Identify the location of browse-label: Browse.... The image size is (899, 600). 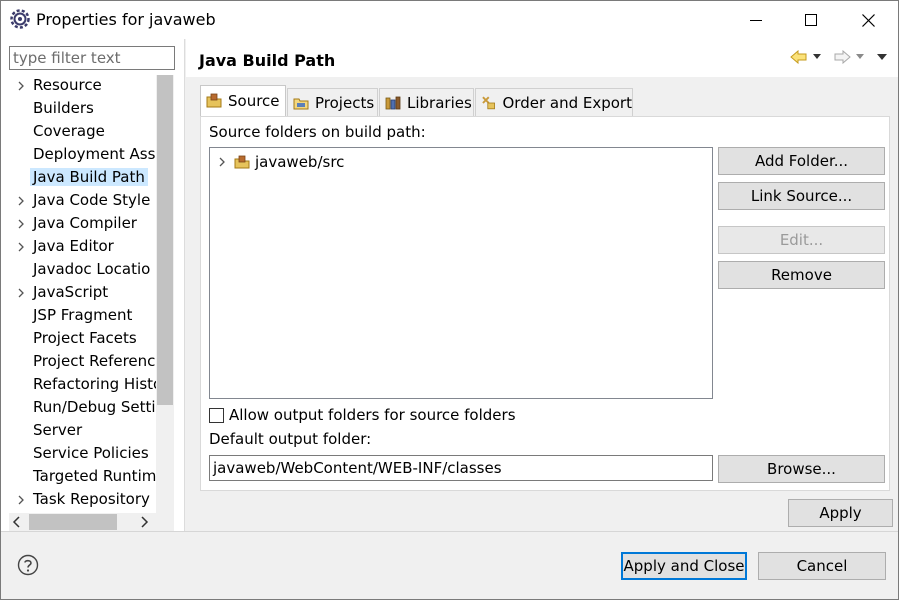
(801, 469).